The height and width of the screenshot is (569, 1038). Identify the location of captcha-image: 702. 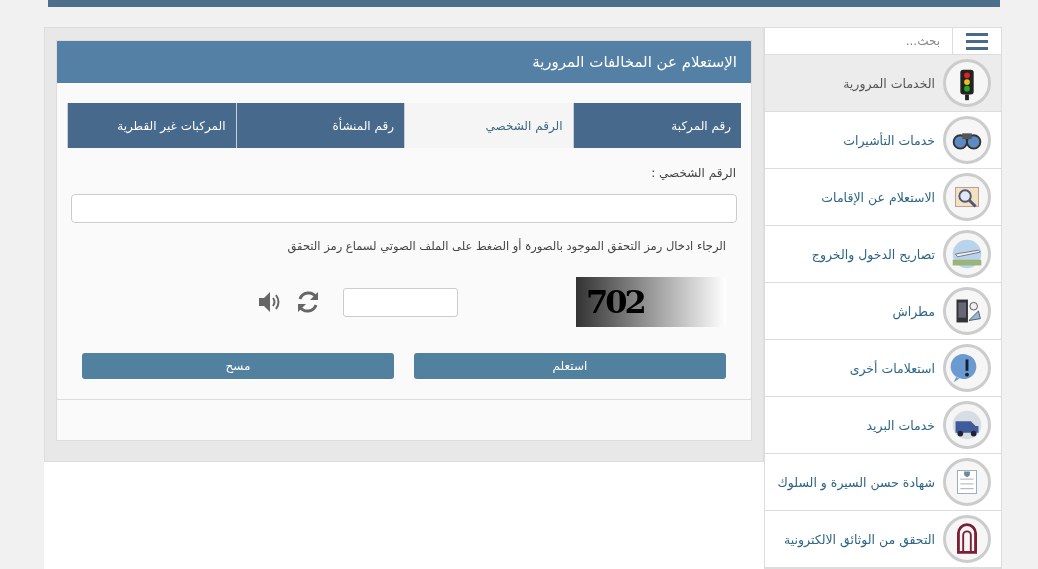
(651, 302).